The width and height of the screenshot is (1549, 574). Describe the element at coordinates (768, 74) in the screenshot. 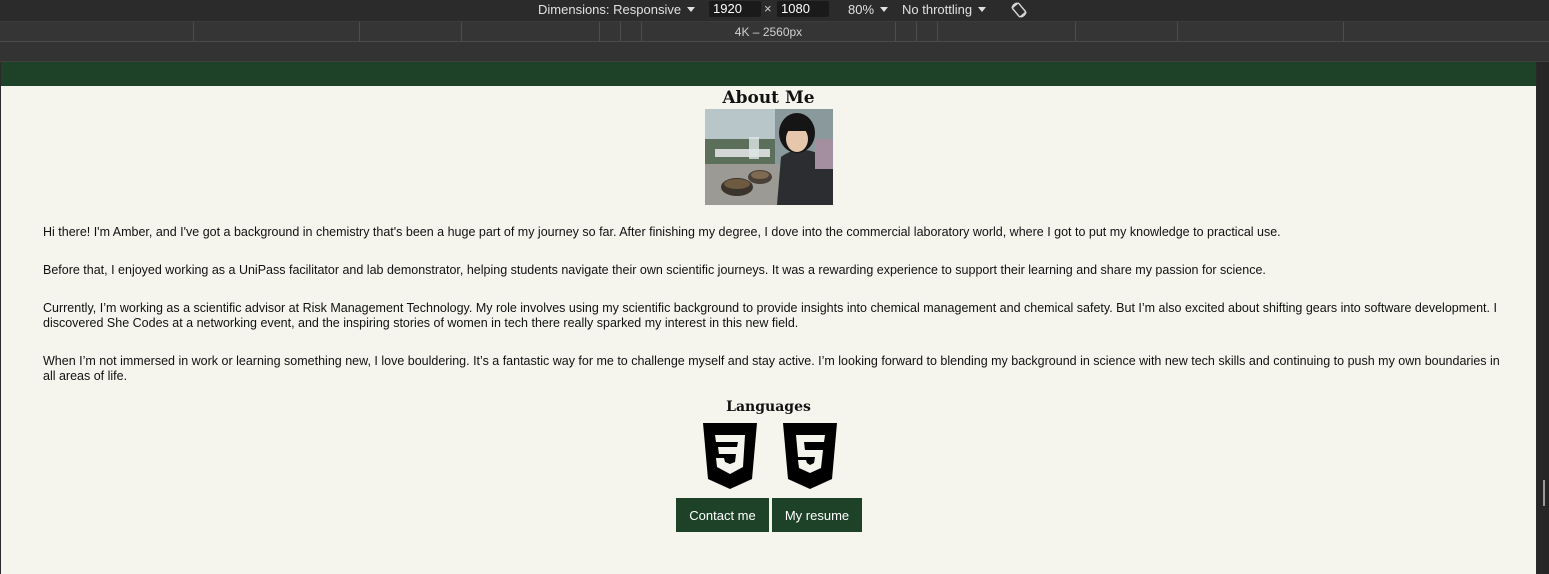

I see `site-header` at that location.